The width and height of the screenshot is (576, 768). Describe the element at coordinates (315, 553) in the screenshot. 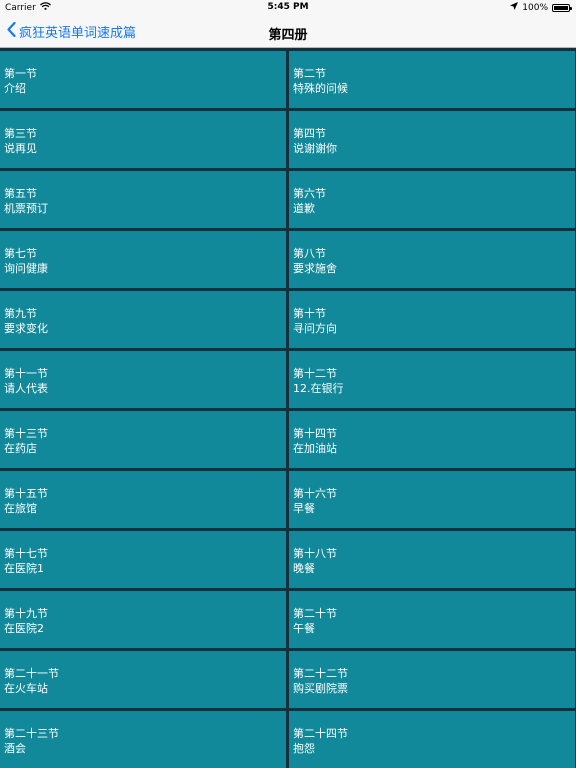

I see `lesson-section-label: 第十八节` at that location.